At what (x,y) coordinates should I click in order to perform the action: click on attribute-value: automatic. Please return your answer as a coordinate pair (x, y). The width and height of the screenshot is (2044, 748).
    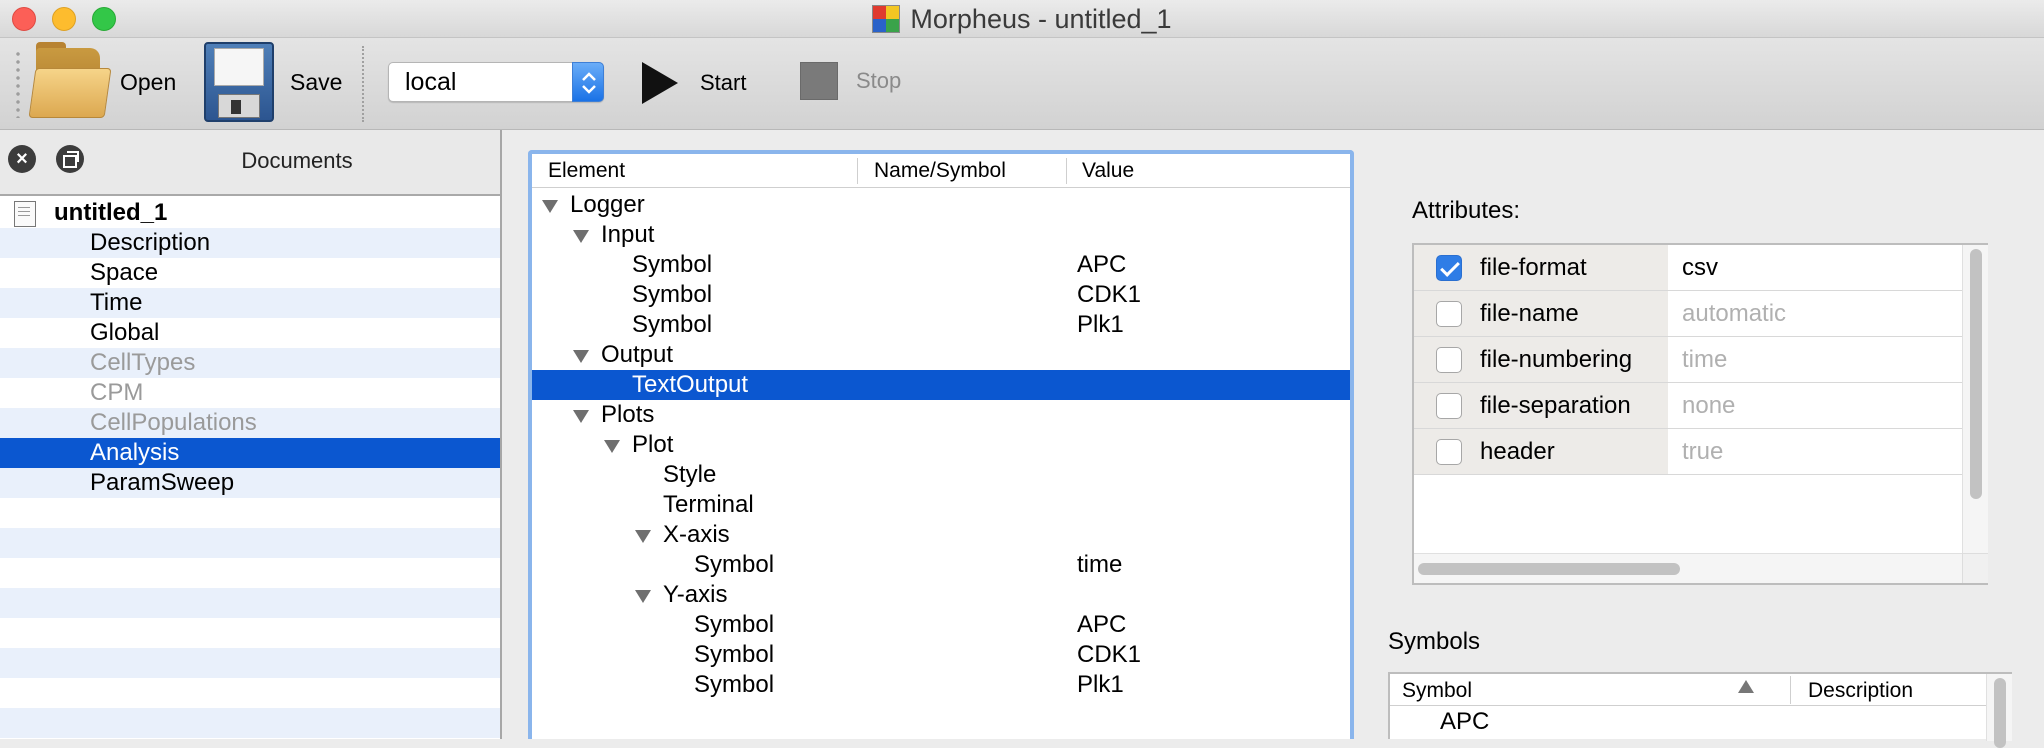
    Looking at the image, I should click on (1734, 313).